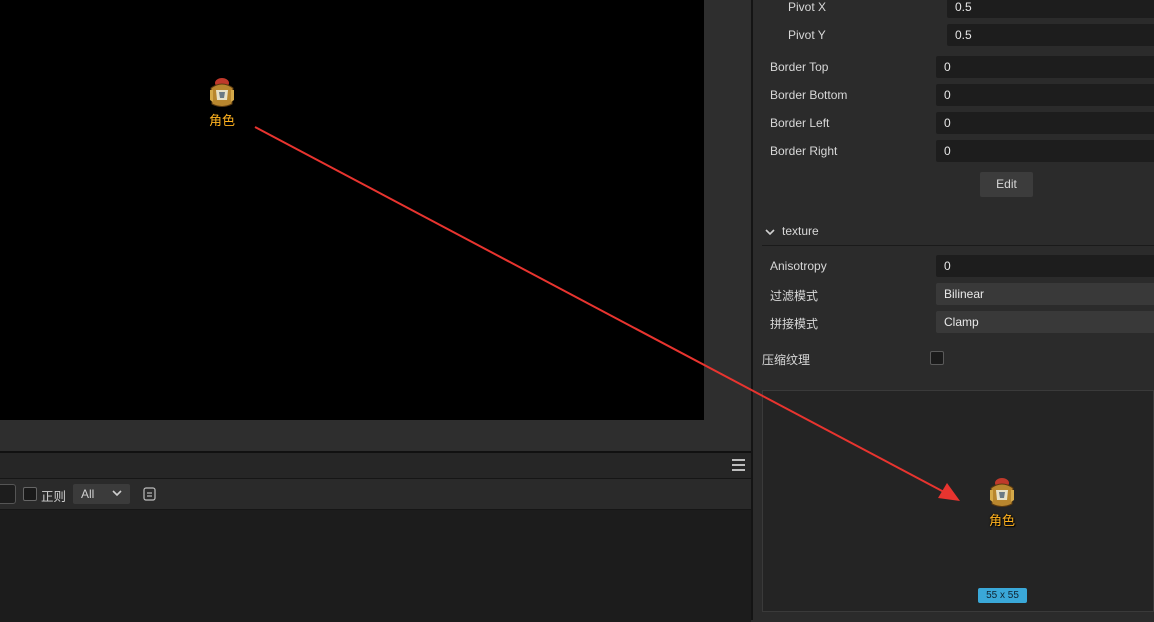 The image size is (1154, 622). What do you see at coordinates (1045, 294) in the screenshot?
I see `filter-mode-select: Bilinear` at bounding box center [1045, 294].